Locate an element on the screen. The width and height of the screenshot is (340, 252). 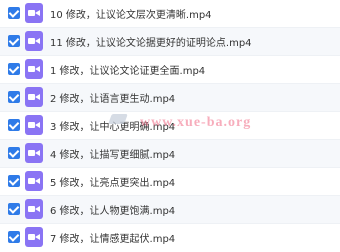
file-row: 3 修改，让中心更明确.mp4 is located at coordinates (170, 126).